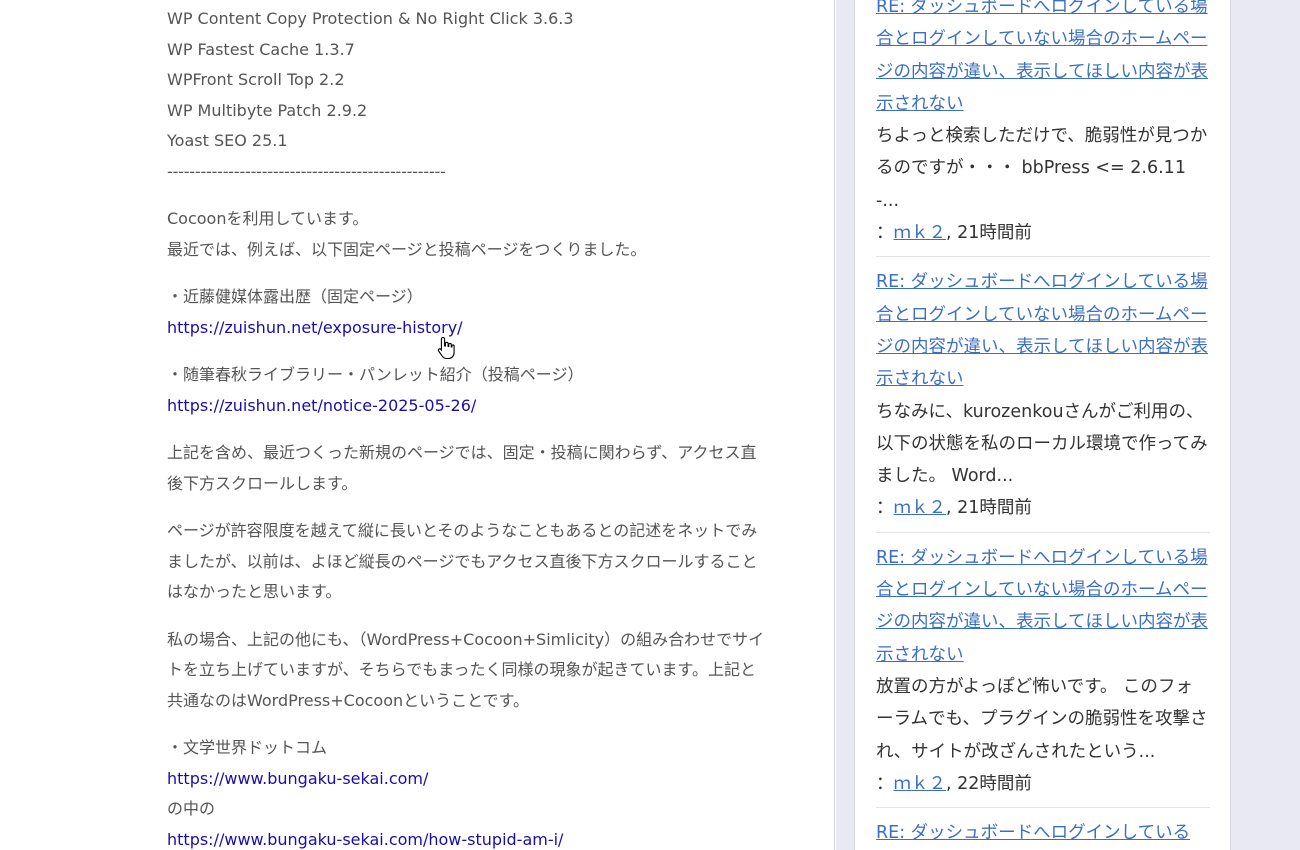 Image resolution: width=1300 pixels, height=850 pixels. I want to click on plugin-line: Yoast SEO 25.1, so click(227, 140).